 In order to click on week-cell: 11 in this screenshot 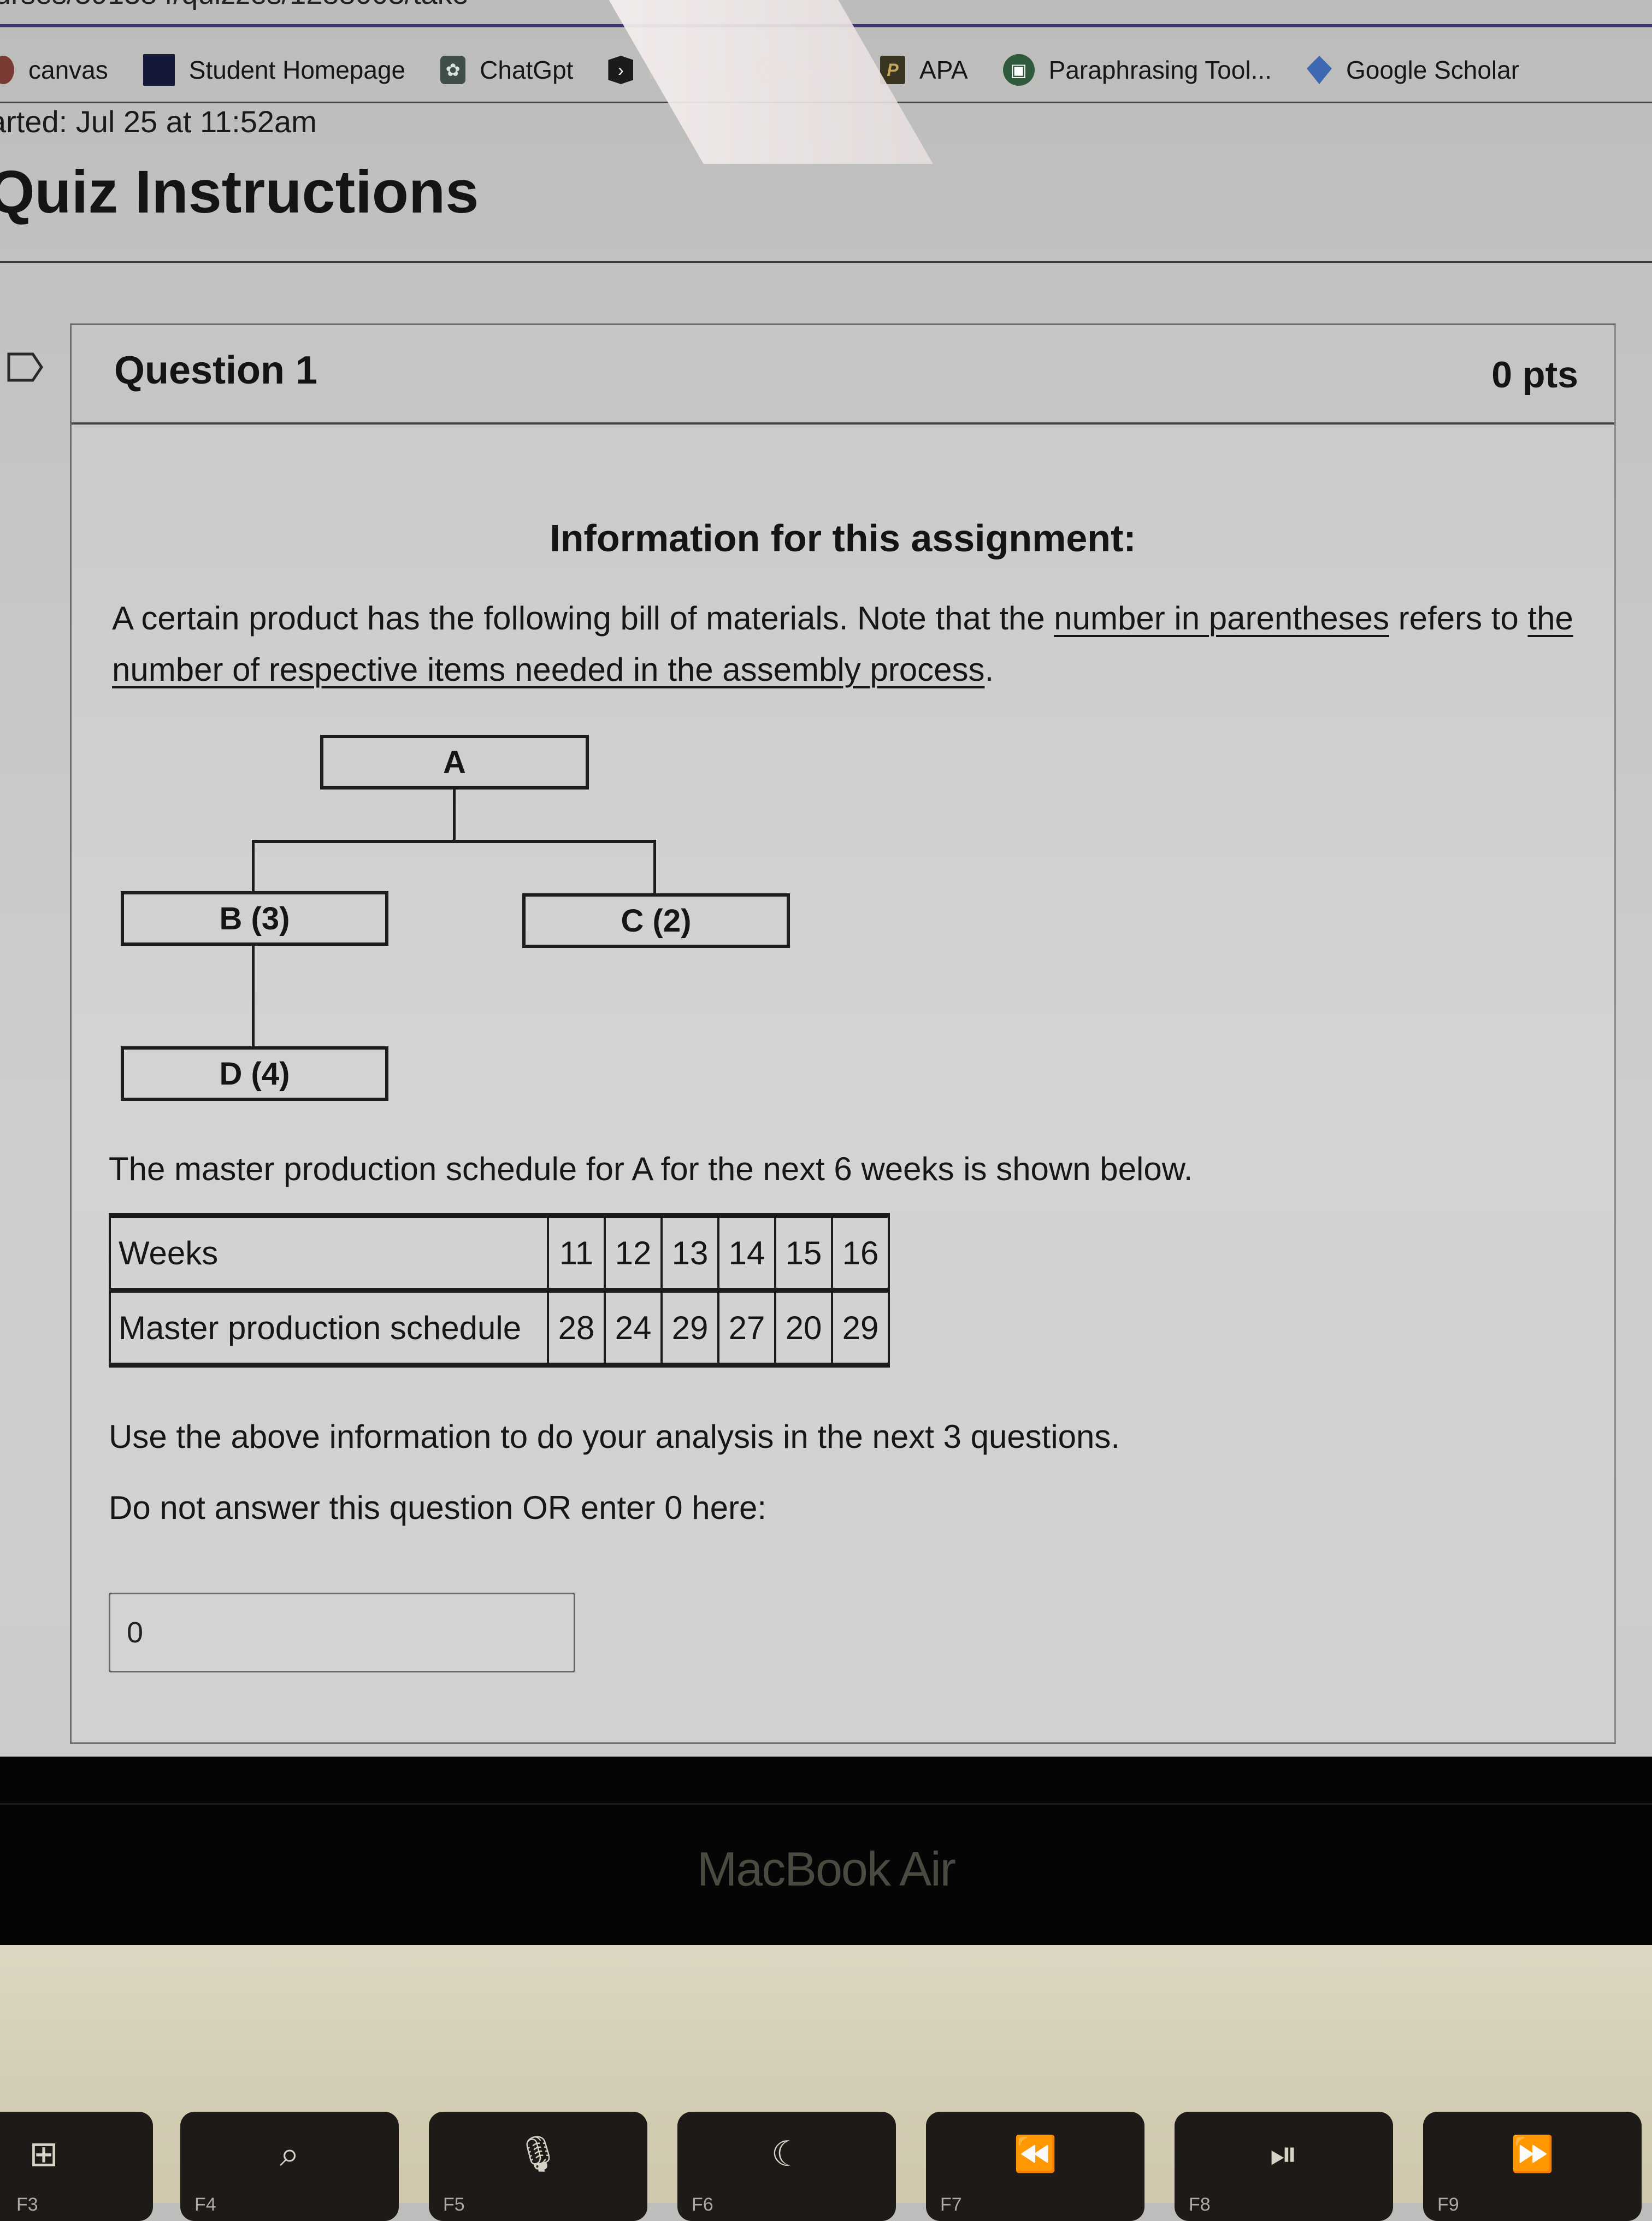, I will do `click(576, 1253)`.